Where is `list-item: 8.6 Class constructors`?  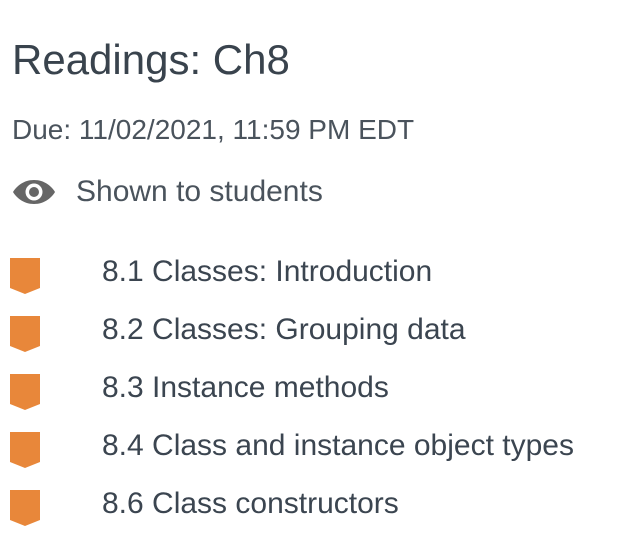 list-item: 8.6 Class constructors is located at coordinates (319, 507).